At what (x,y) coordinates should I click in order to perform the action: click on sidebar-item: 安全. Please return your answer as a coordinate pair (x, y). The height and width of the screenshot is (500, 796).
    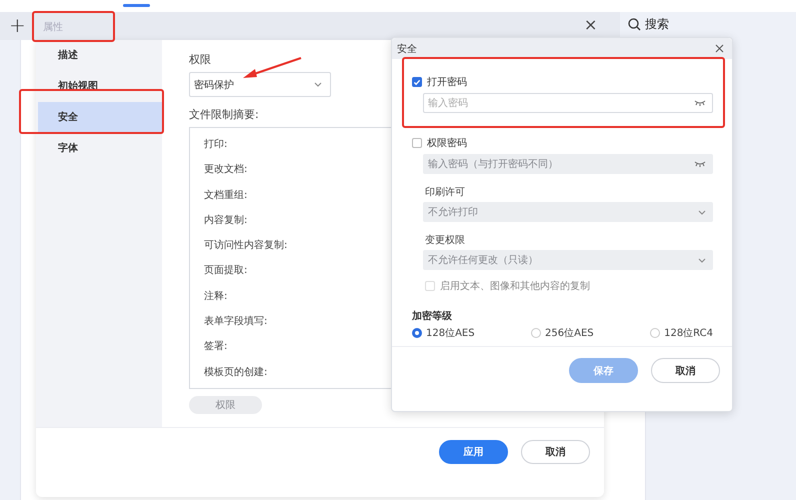
    Looking at the image, I should click on (100, 117).